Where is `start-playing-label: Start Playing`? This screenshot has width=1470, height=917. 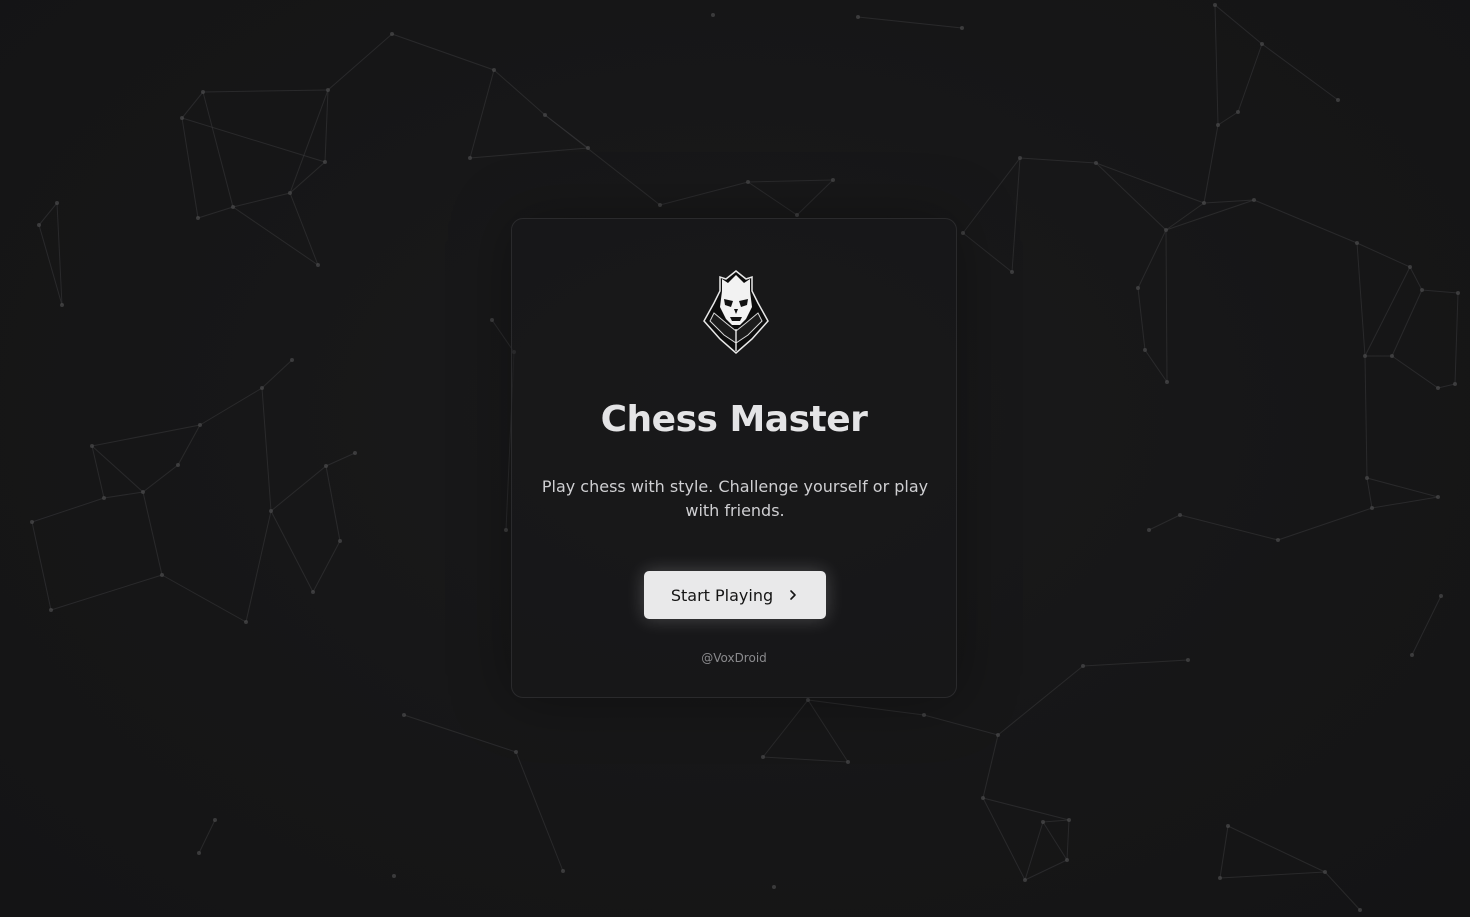
start-playing-label: Start Playing is located at coordinates (722, 595).